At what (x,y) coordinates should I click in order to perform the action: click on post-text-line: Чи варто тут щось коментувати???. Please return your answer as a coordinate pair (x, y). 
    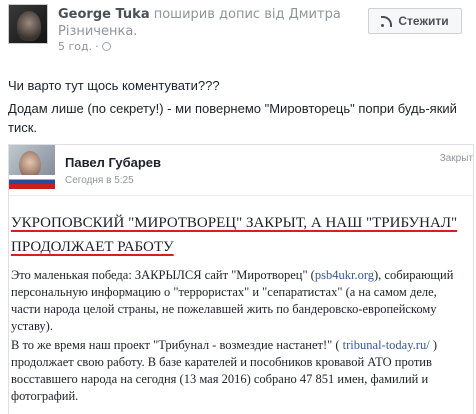
    Looking at the image, I should click on (114, 85).